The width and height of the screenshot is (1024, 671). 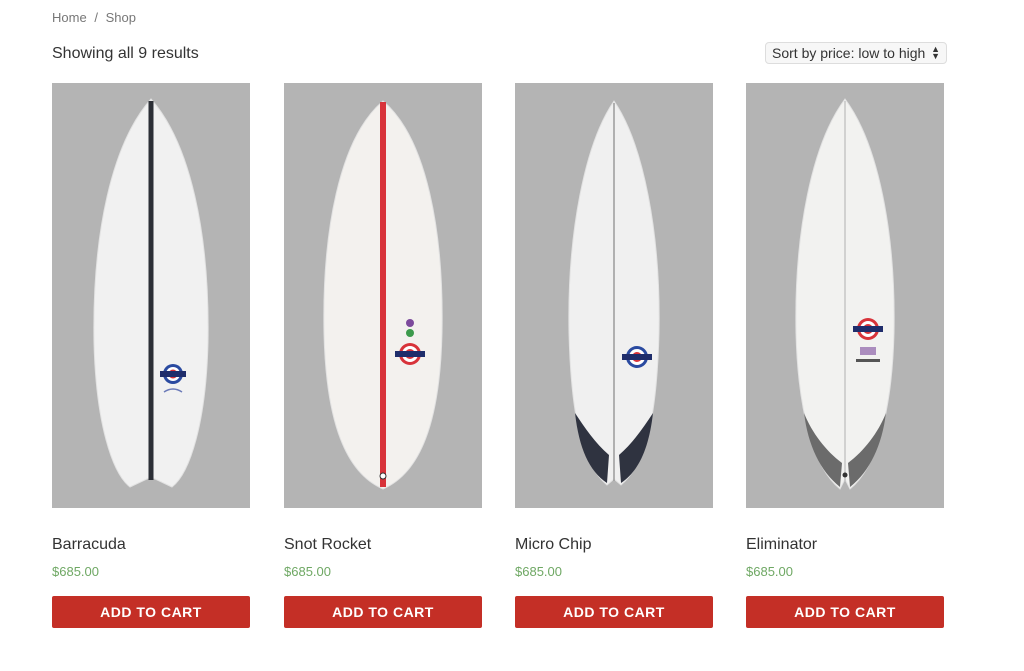 I want to click on product-title: Eliminator, so click(x=845, y=545).